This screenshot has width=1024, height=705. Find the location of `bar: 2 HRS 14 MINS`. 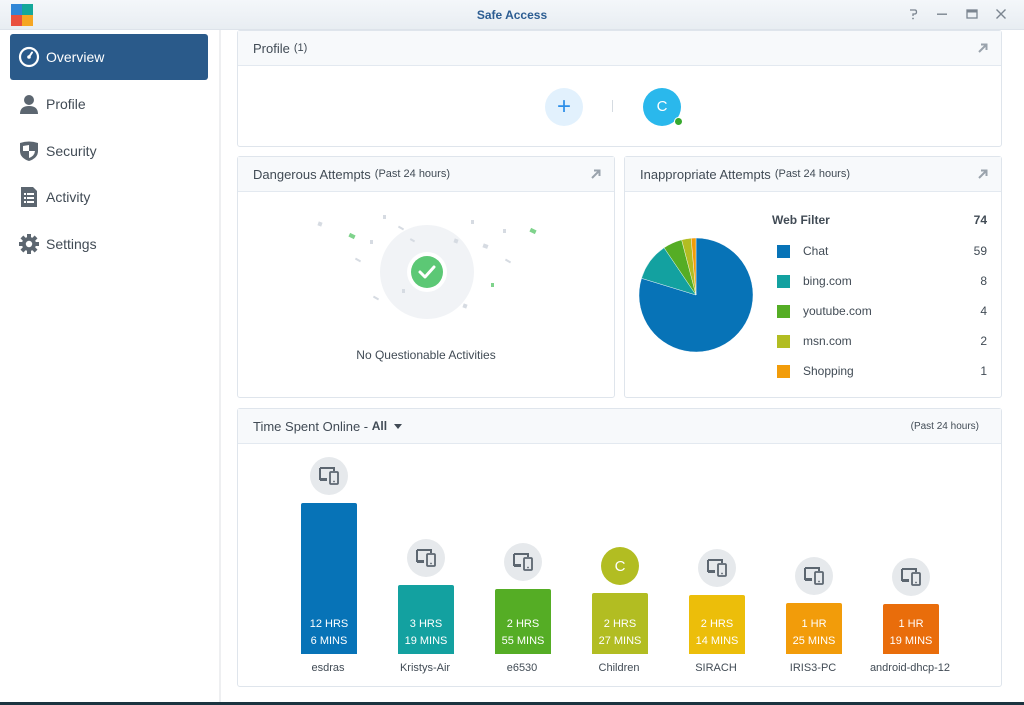

bar: 2 HRS 14 MINS is located at coordinates (717, 624).